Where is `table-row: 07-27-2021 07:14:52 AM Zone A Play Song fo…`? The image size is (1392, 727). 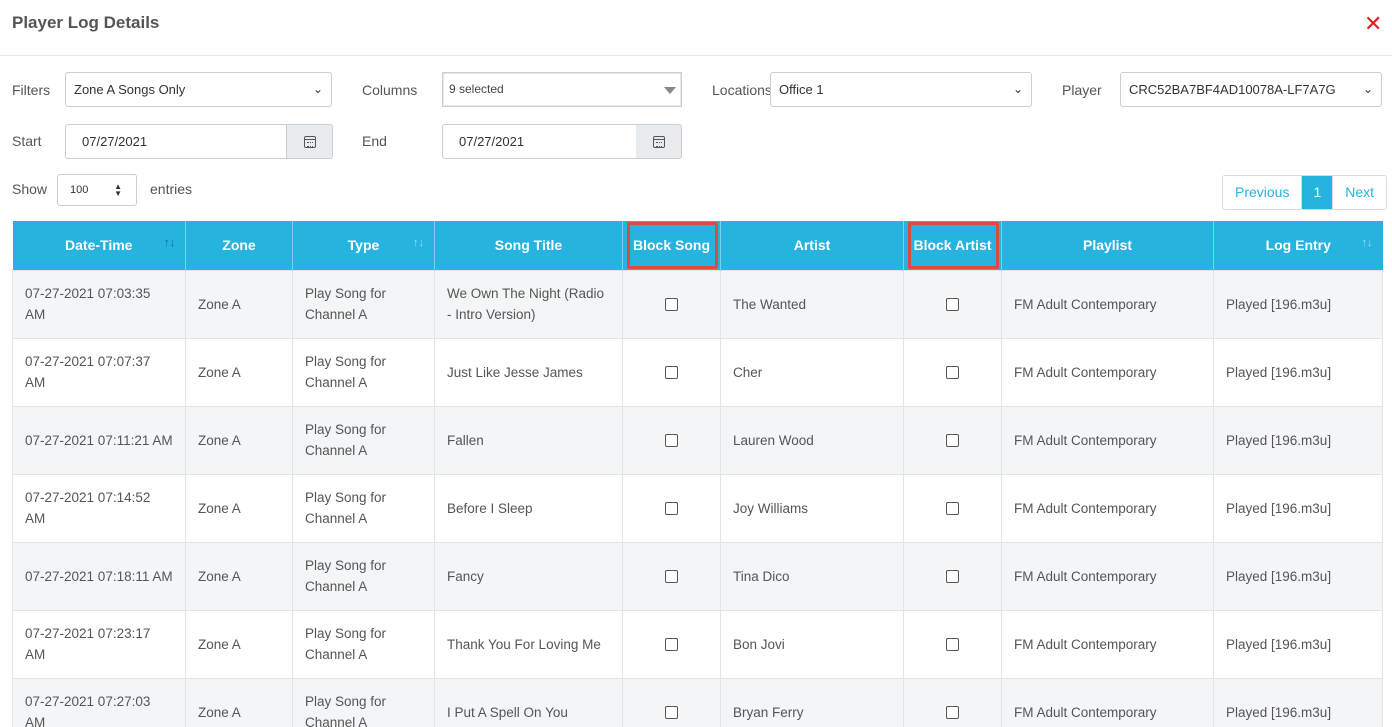 table-row: 07-27-2021 07:14:52 AM Zone A Play Song fo… is located at coordinates (697, 508).